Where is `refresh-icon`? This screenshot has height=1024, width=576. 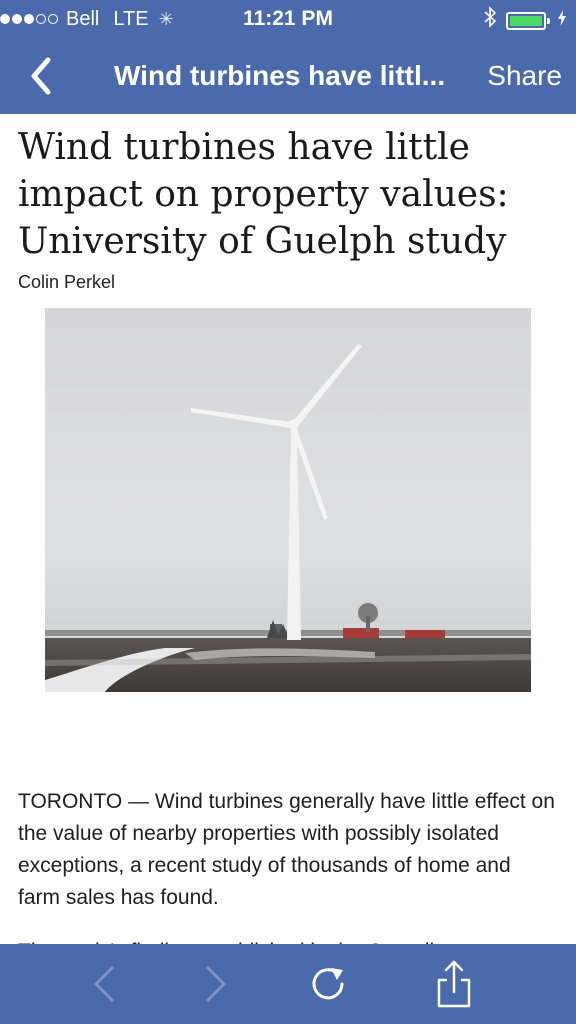 refresh-icon is located at coordinates (328, 984).